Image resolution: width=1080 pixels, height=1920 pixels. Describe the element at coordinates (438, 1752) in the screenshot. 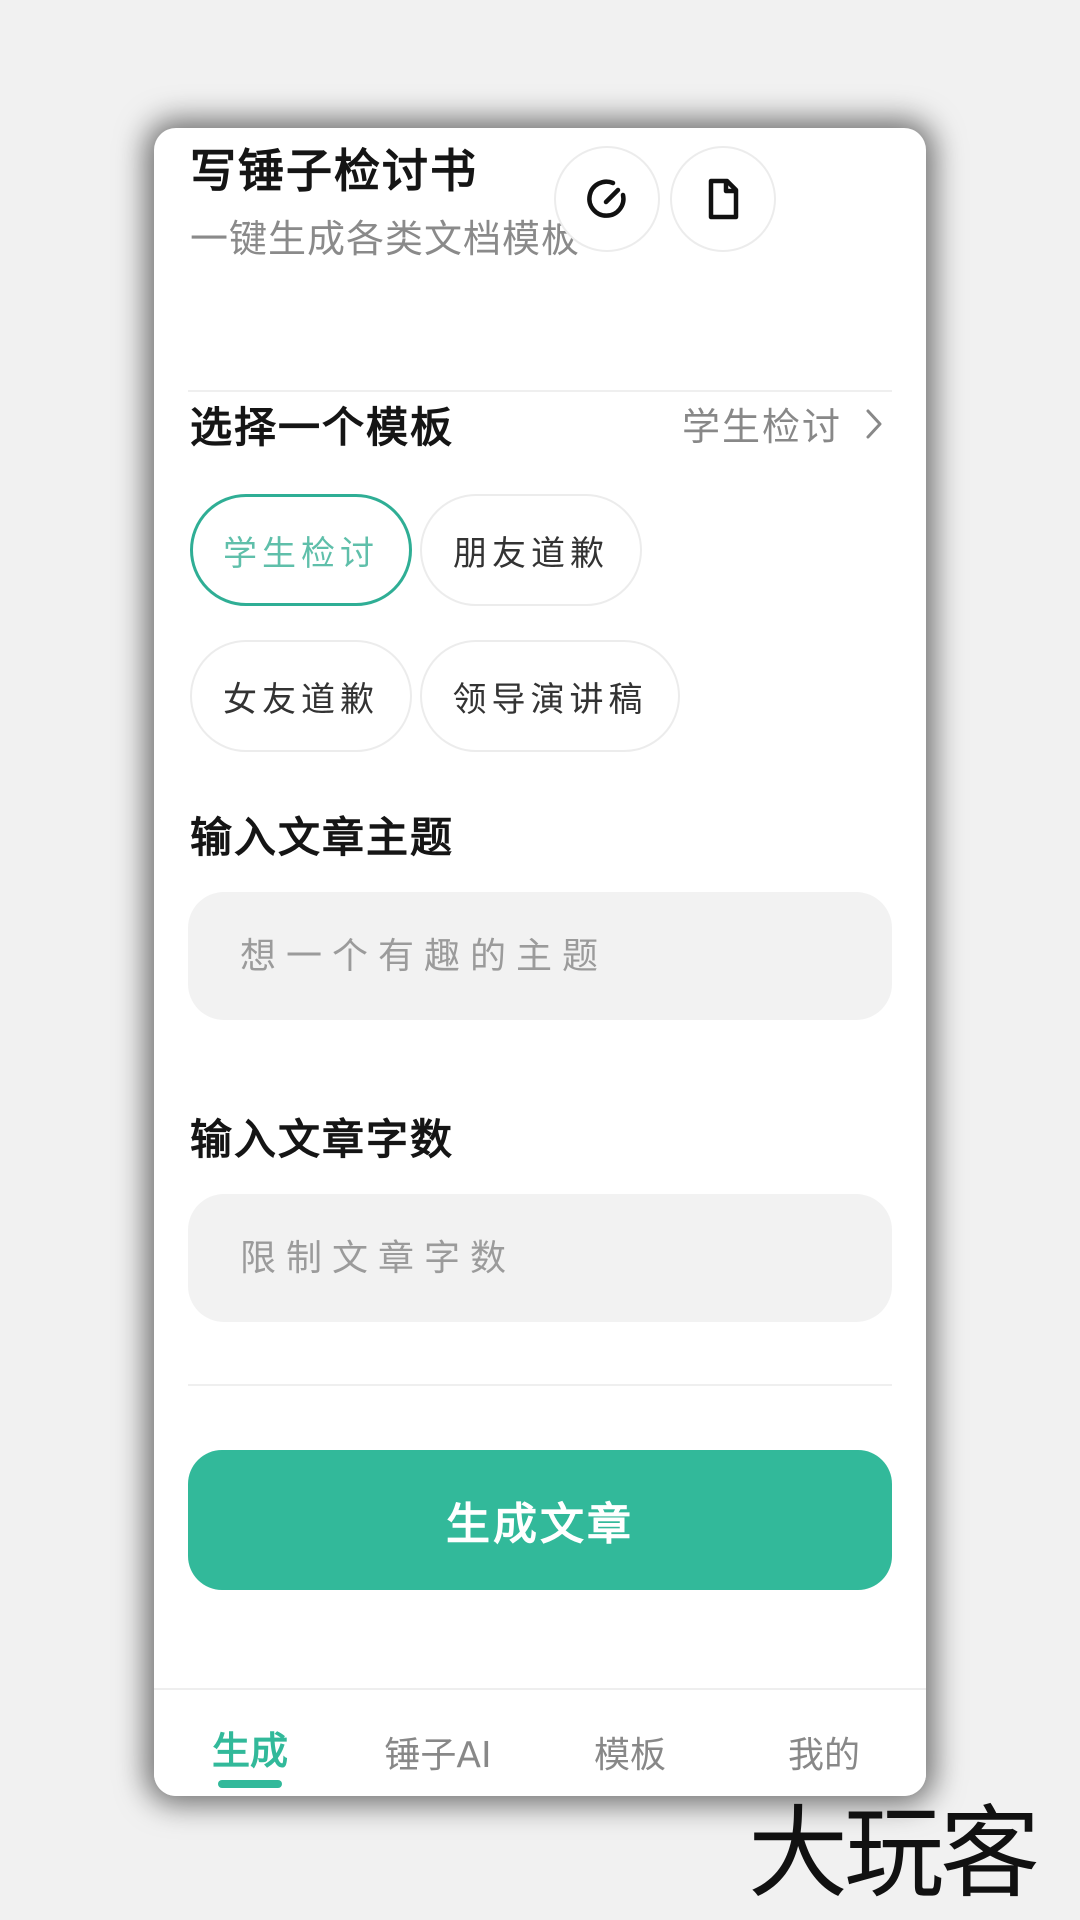

I see `tab-hammer-ai: 锤子AI` at that location.